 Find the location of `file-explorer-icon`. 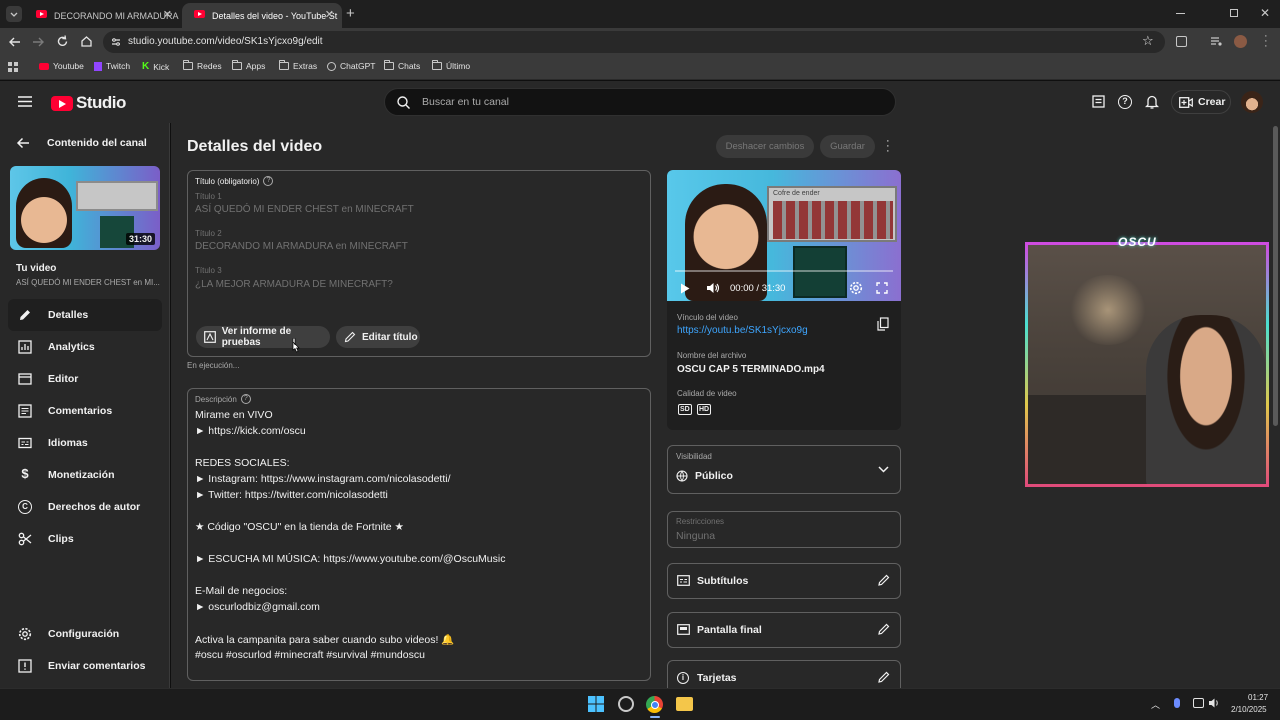

file-explorer-icon is located at coordinates (684, 704).